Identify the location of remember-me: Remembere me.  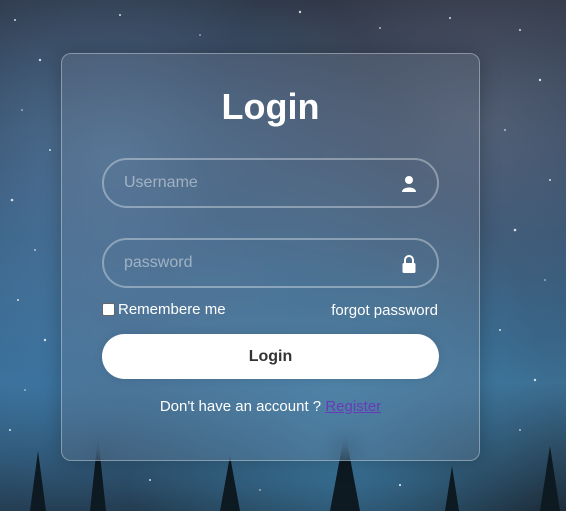
(164, 309).